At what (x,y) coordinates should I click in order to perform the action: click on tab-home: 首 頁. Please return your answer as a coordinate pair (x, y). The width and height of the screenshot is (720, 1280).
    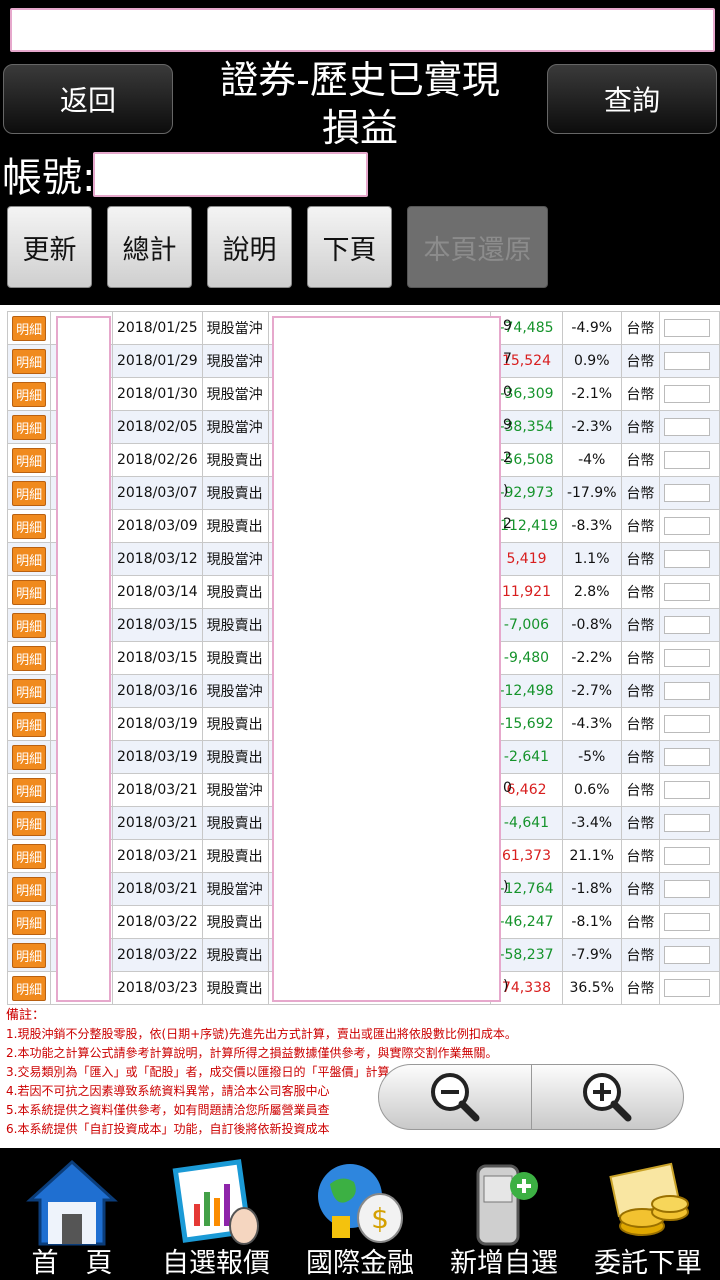
    Looking at the image, I should click on (72, 1215).